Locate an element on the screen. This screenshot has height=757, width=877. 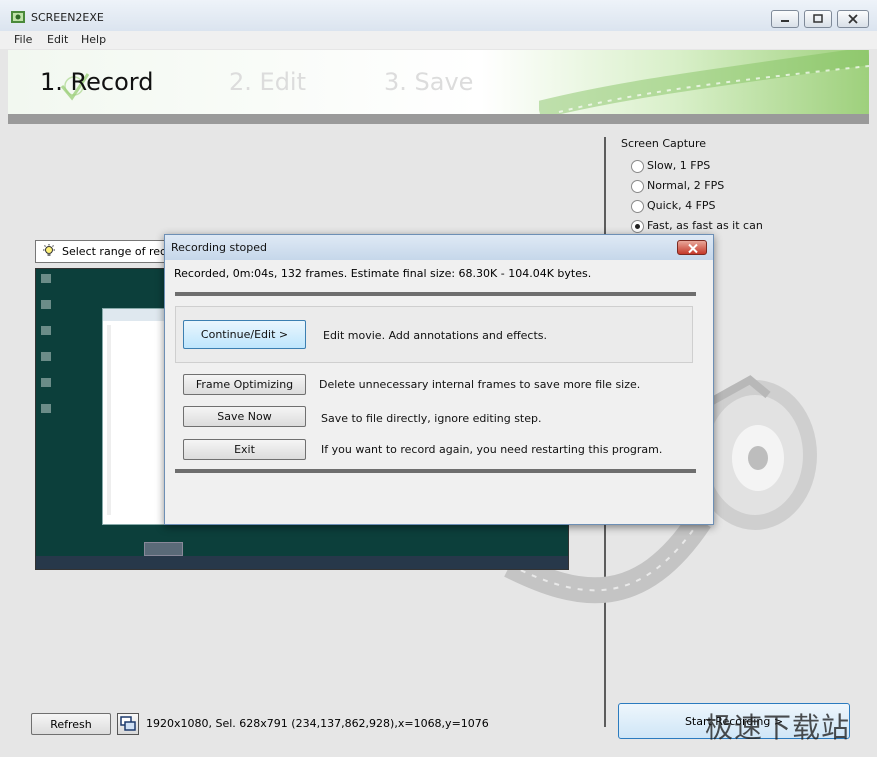
minimize-button is located at coordinates (785, 19).